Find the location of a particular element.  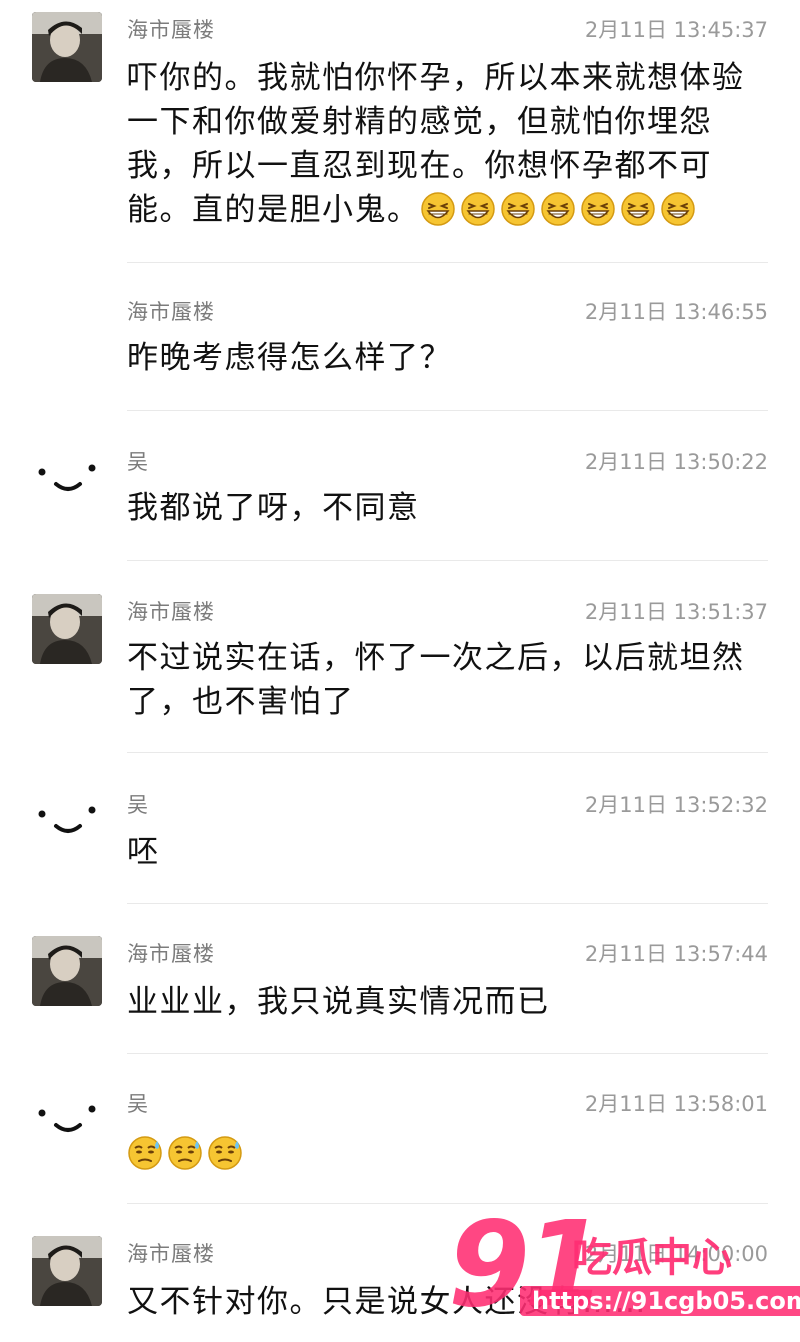

message-text: 我都说了呀，不同意 is located at coordinates (273, 508).